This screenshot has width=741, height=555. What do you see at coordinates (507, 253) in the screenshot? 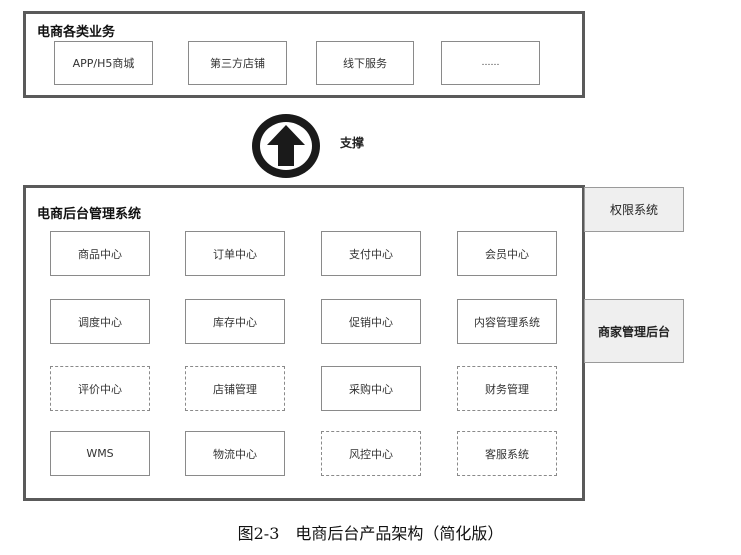
I see `module-box: 会员中心` at bounding box center [507, 253].